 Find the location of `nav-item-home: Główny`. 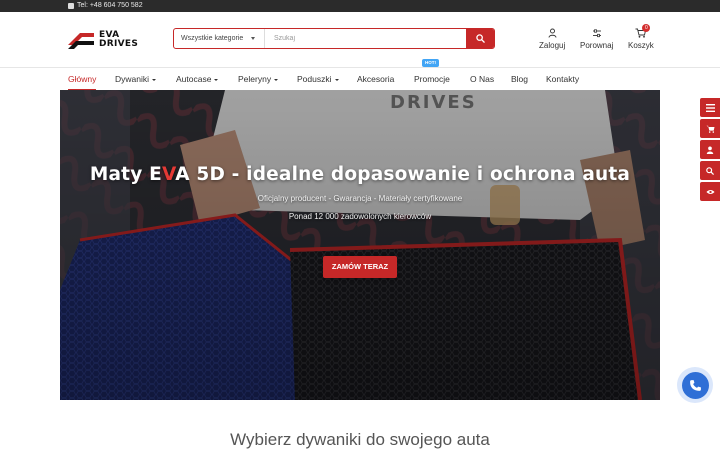

nav-item-home: Główny is located at coordinates (82, 79).